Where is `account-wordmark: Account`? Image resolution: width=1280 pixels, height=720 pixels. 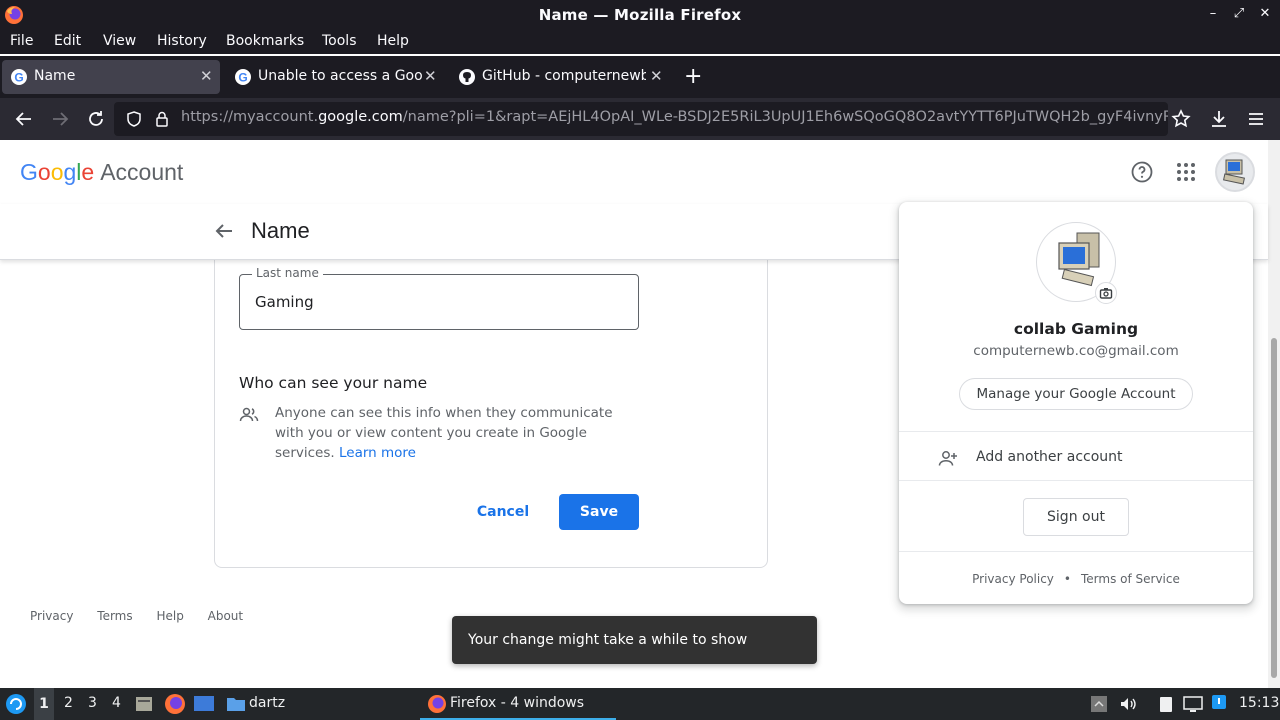 account-wordmark: Account is located at coordinates (142, 172).